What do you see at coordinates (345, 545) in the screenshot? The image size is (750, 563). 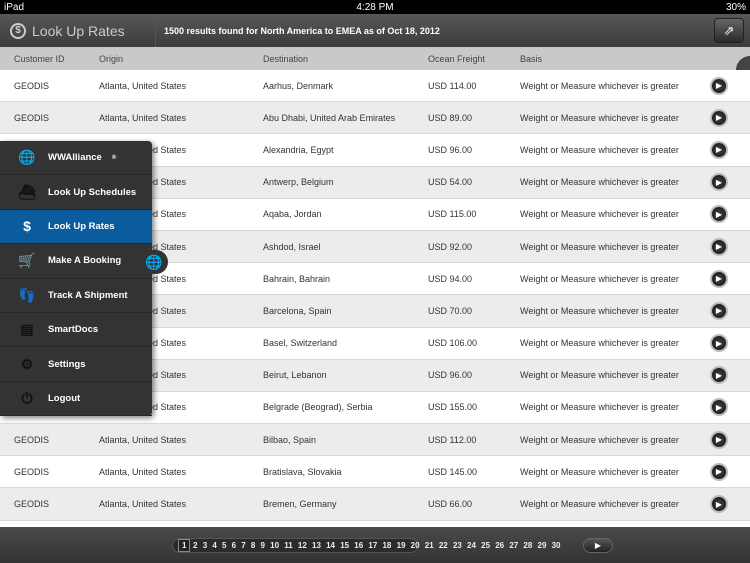 I see `page-15: 15` at bounding box center [345, 545].